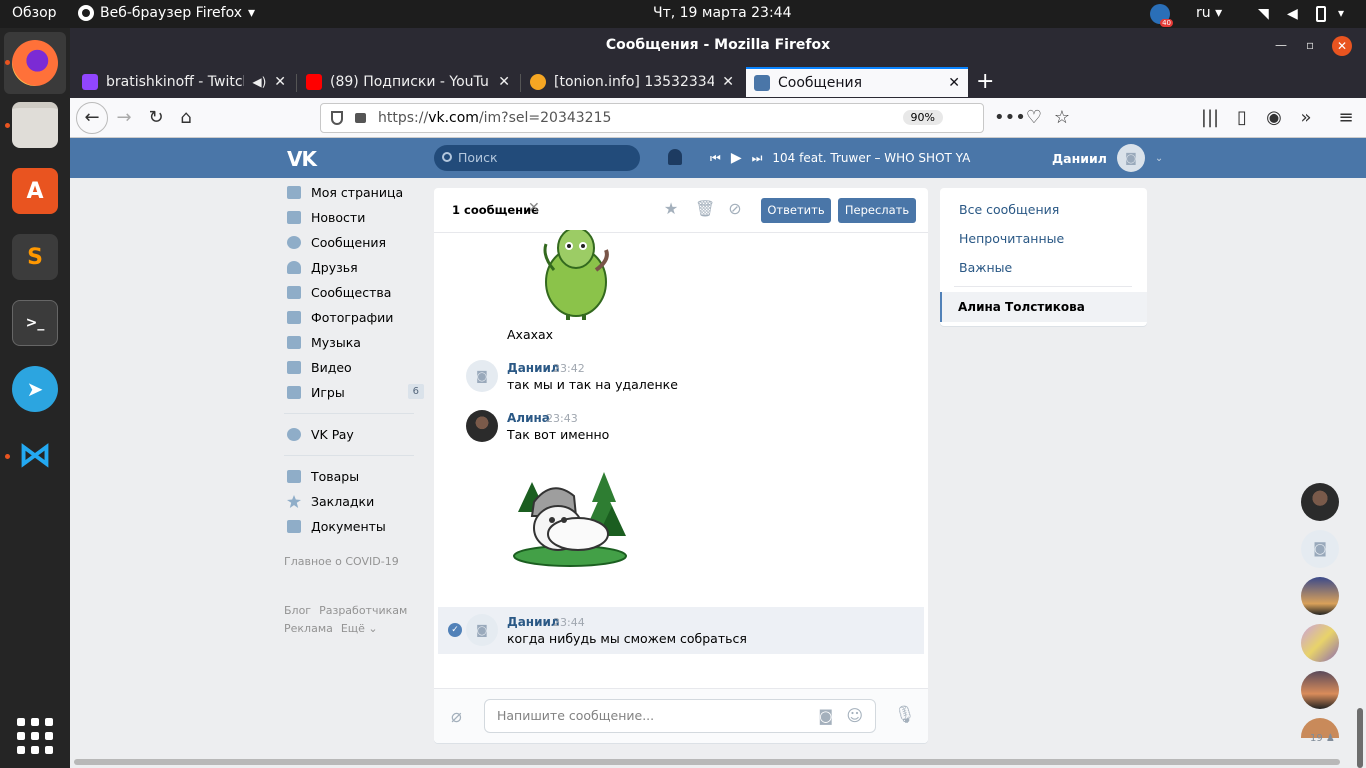  What do you see at coordinates (354, 392) in the screenshot?
I see `menu-item-games: Игры 6` at bounding box center [354, 392].